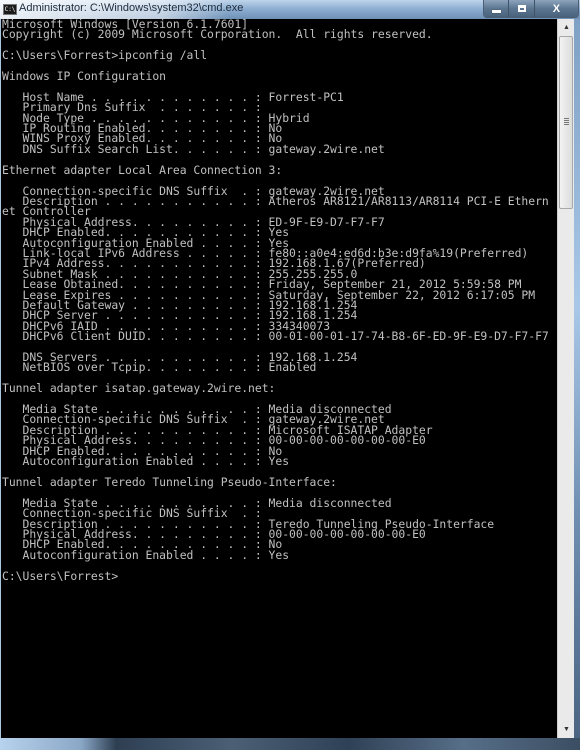 The height and width of the screenshot is (750, 580). I want to click on chevron-up-icon: ▲, so click(566, 27).